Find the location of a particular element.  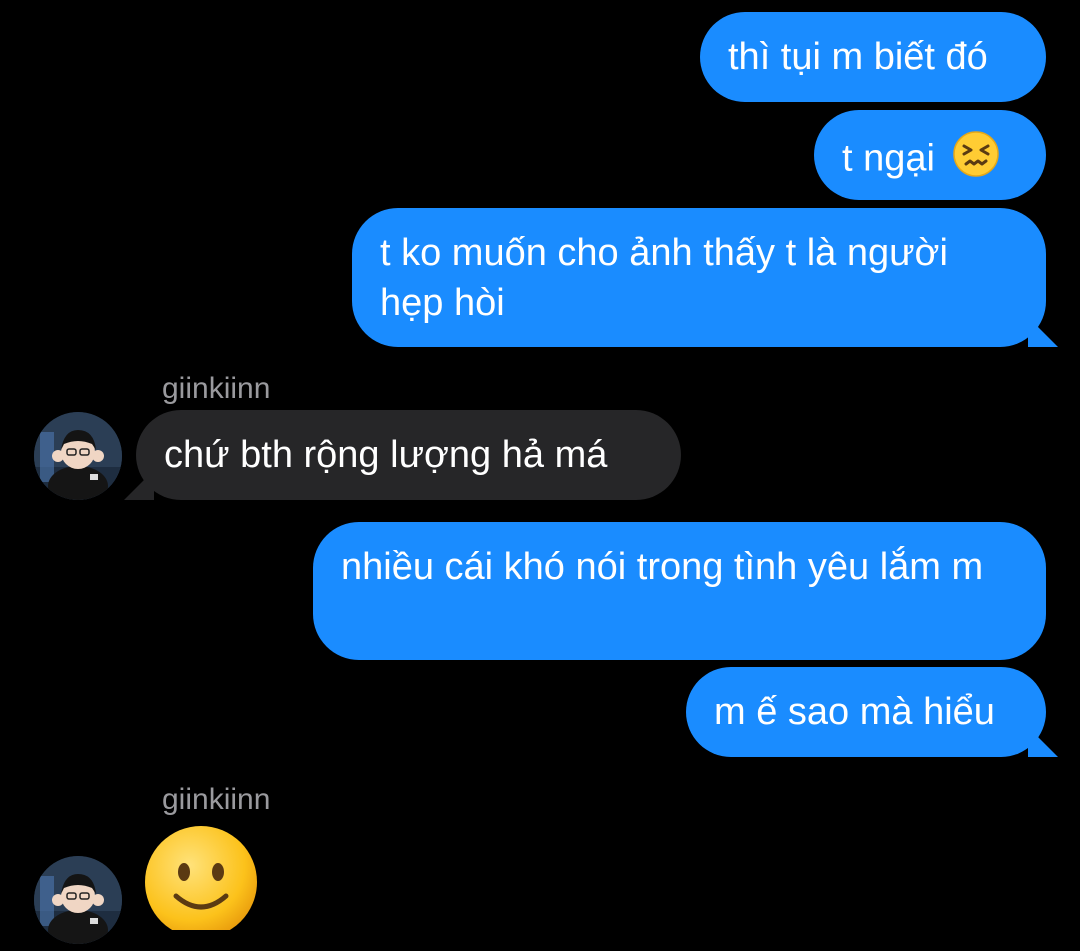

sent-message-bubble: m ế sao mà hiểu is located at coordinates (866, 712).